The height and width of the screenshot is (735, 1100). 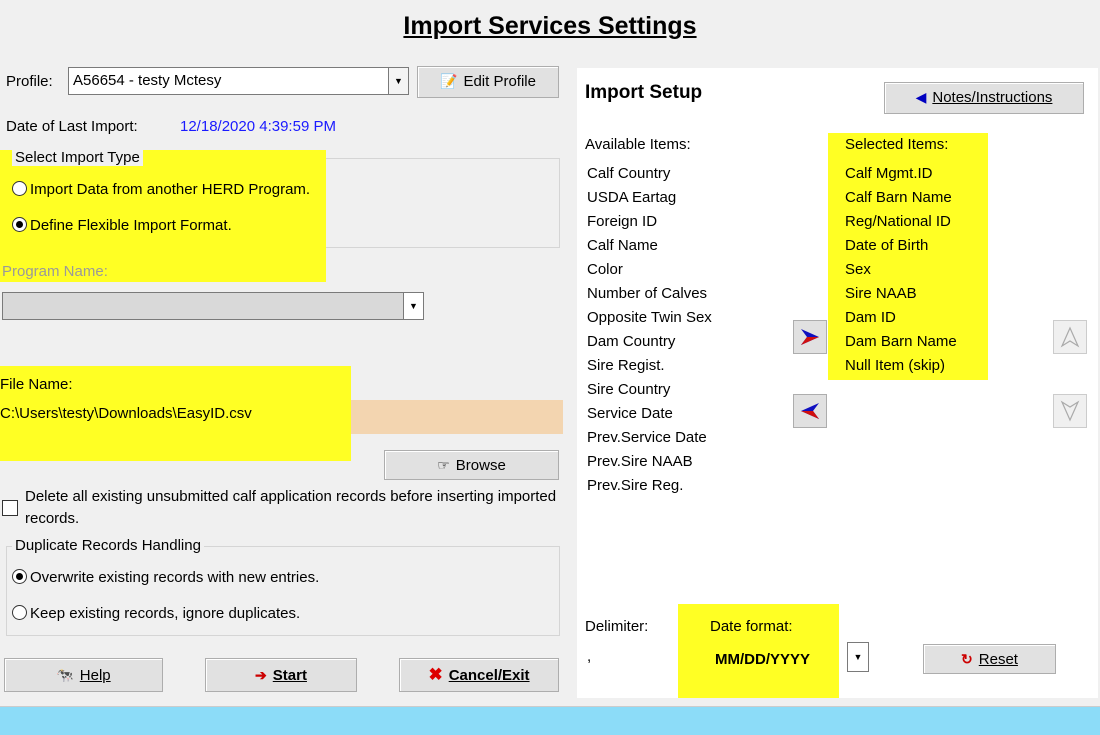 I want to click on list-item: Color, so click(x=605, y=270).